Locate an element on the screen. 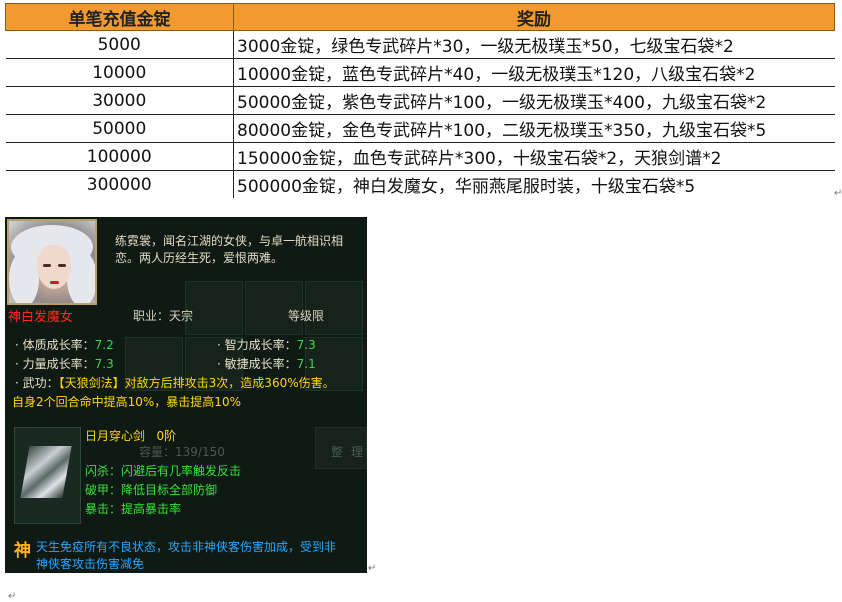 This screenshot has width=842, height=602. martial-art-name: 【天狼剑法】 is located at coordinates (91, 383).